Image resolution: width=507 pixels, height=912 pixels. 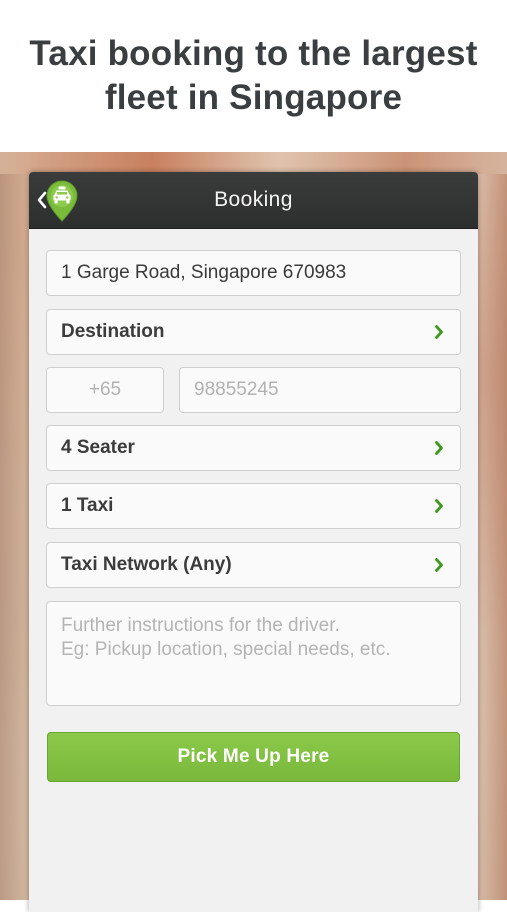 What do you see at coordinates (113, 331) in the screenshot?
I see `destination-label: Destination` at bounding box center [113, 331].